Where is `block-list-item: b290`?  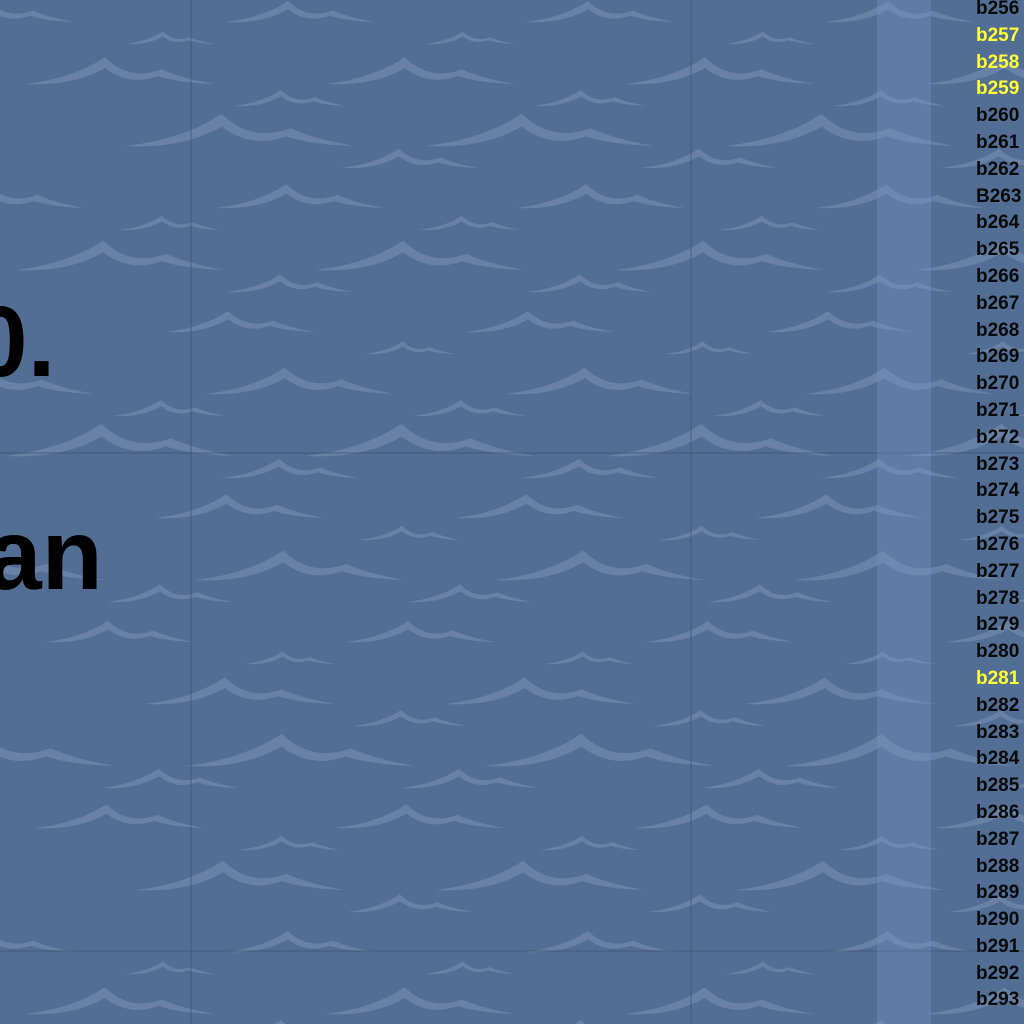 block-list-item: b290 is located at coordinates (1000, 920).